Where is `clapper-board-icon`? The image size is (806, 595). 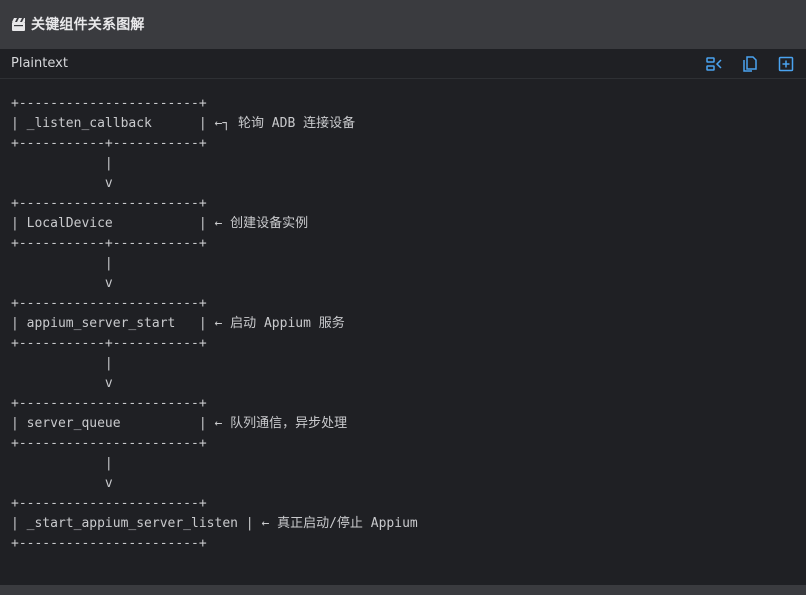 clapper-board-icon is located at coordinates (18, 24).